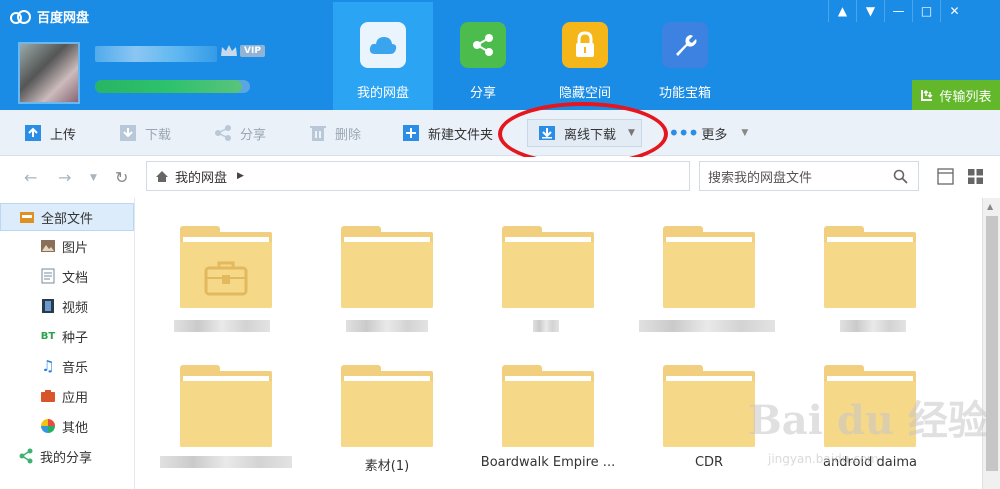 The width and height of the screenshot is (1000, 489). Describe the element at coordinates (93, 178) in the screenshot. I see `history-dropdown-icon: ▼` at that location.